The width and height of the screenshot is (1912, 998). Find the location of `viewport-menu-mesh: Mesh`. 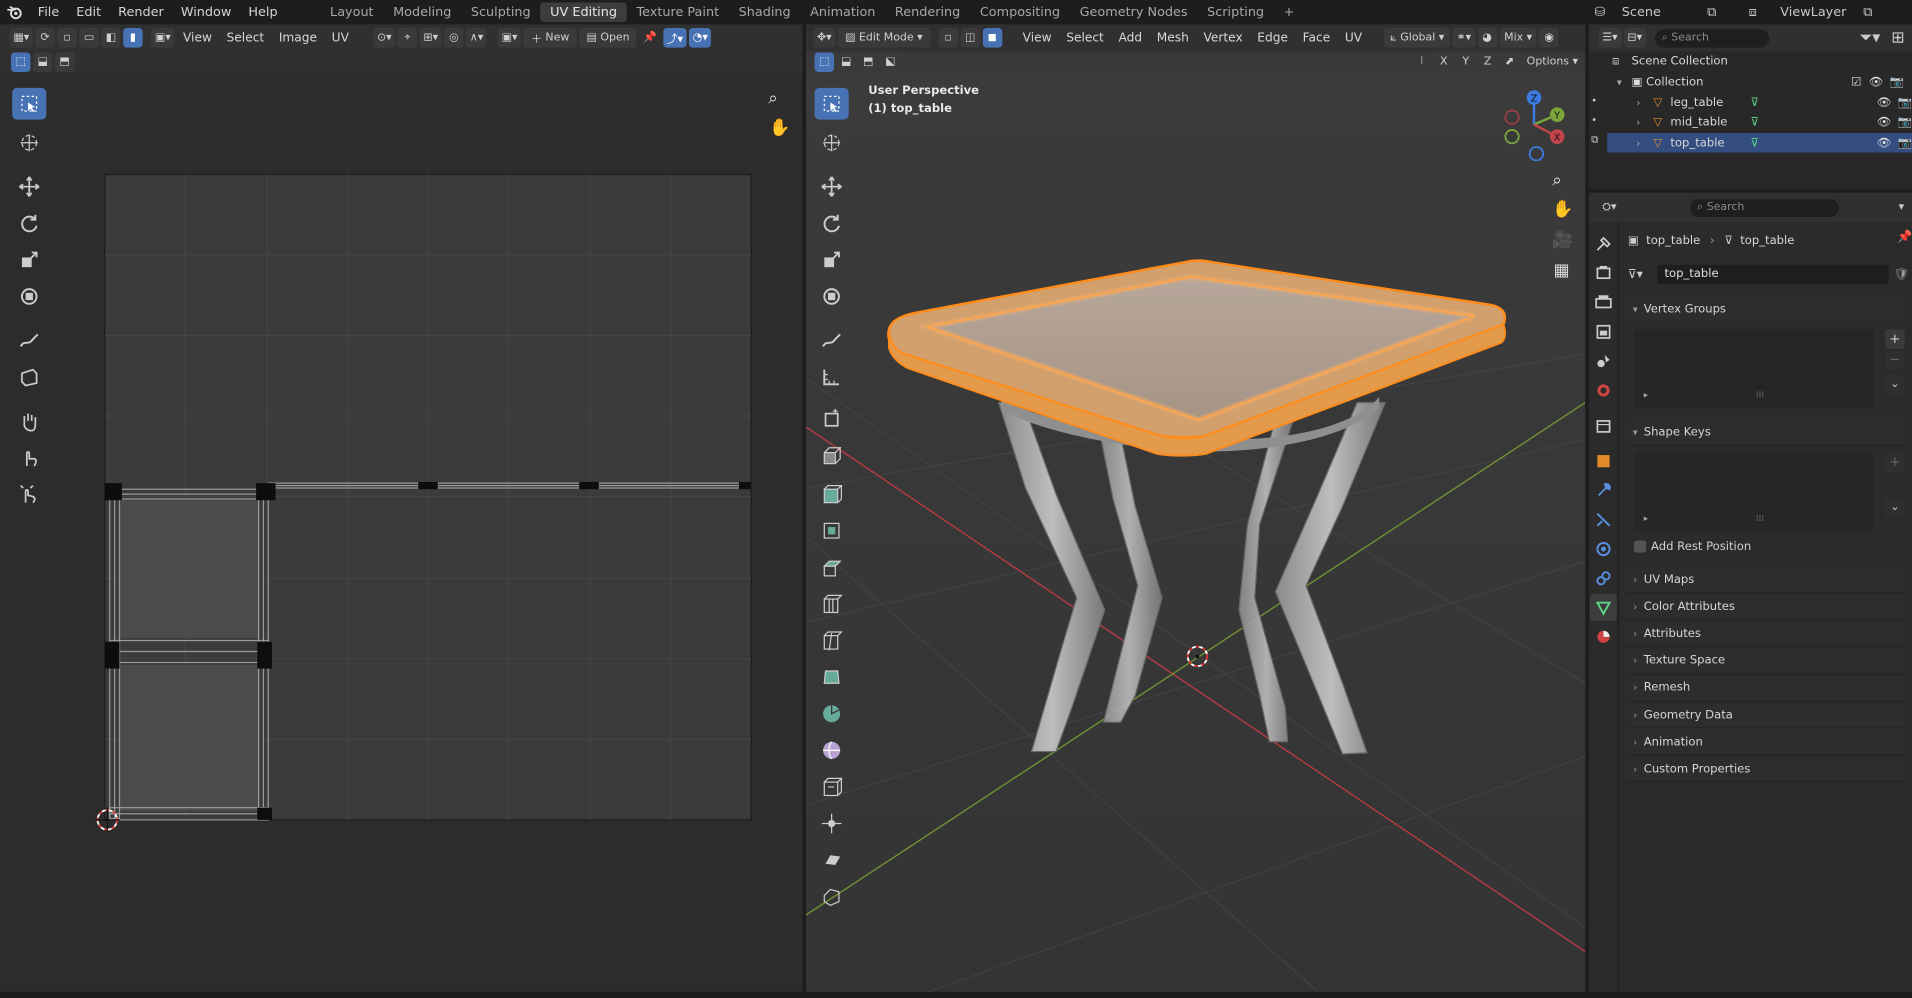

viewport-menu-mesh: Mesh is located at coordinates (1172, 37).